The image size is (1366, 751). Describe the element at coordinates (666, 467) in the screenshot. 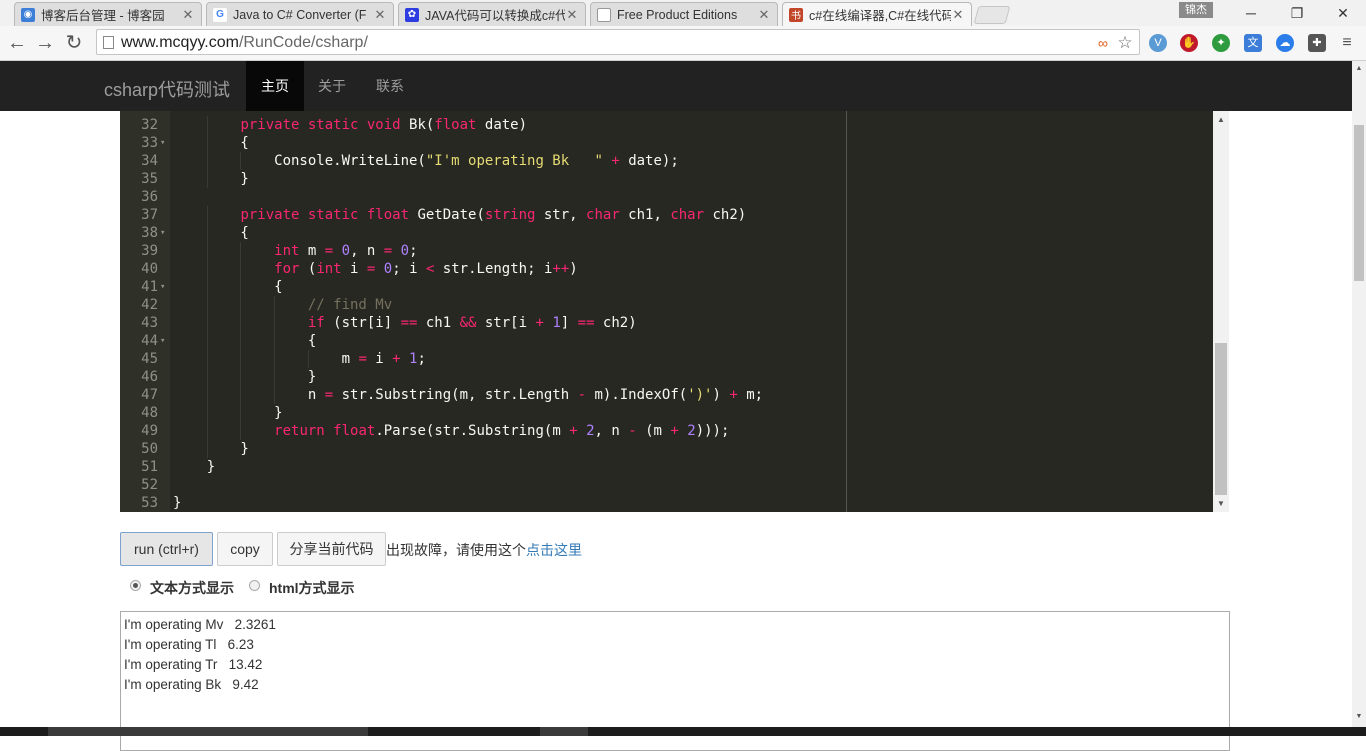

I see `code-line: 51 }` at that location.